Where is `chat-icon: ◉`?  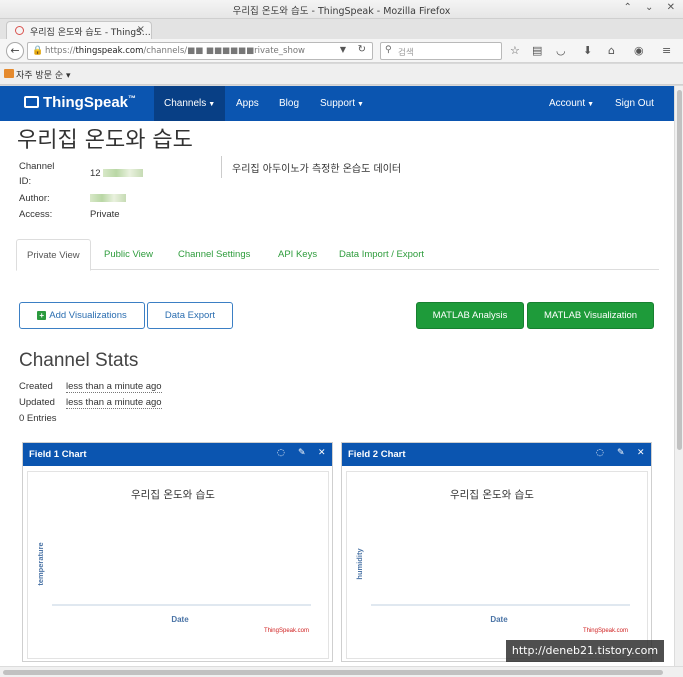
chat-icon: ◉ is located at coordinates (639, 50).